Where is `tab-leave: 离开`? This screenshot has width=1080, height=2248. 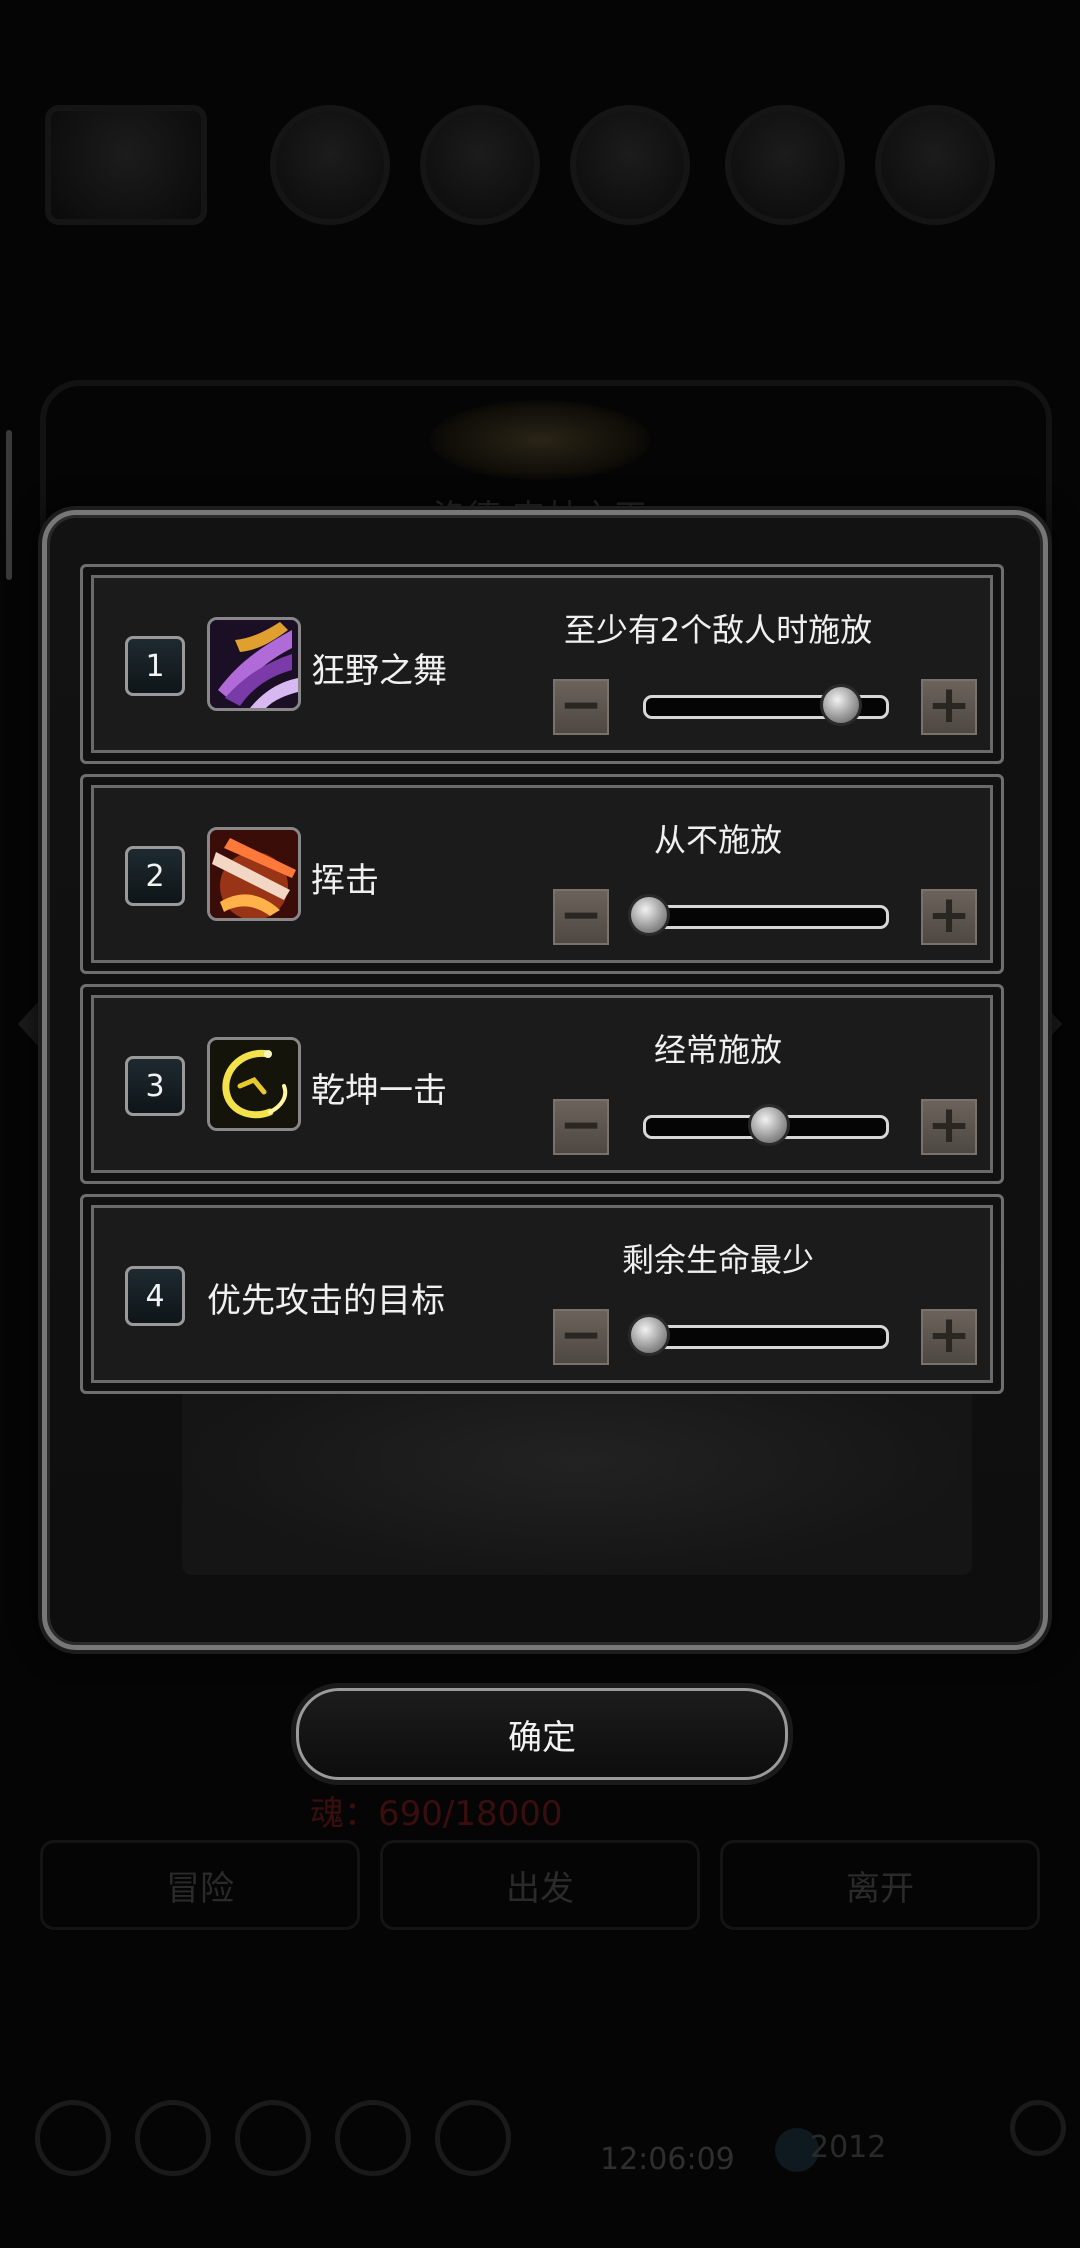
tab-leave: 离开 is located at coordinates (880, 1885).